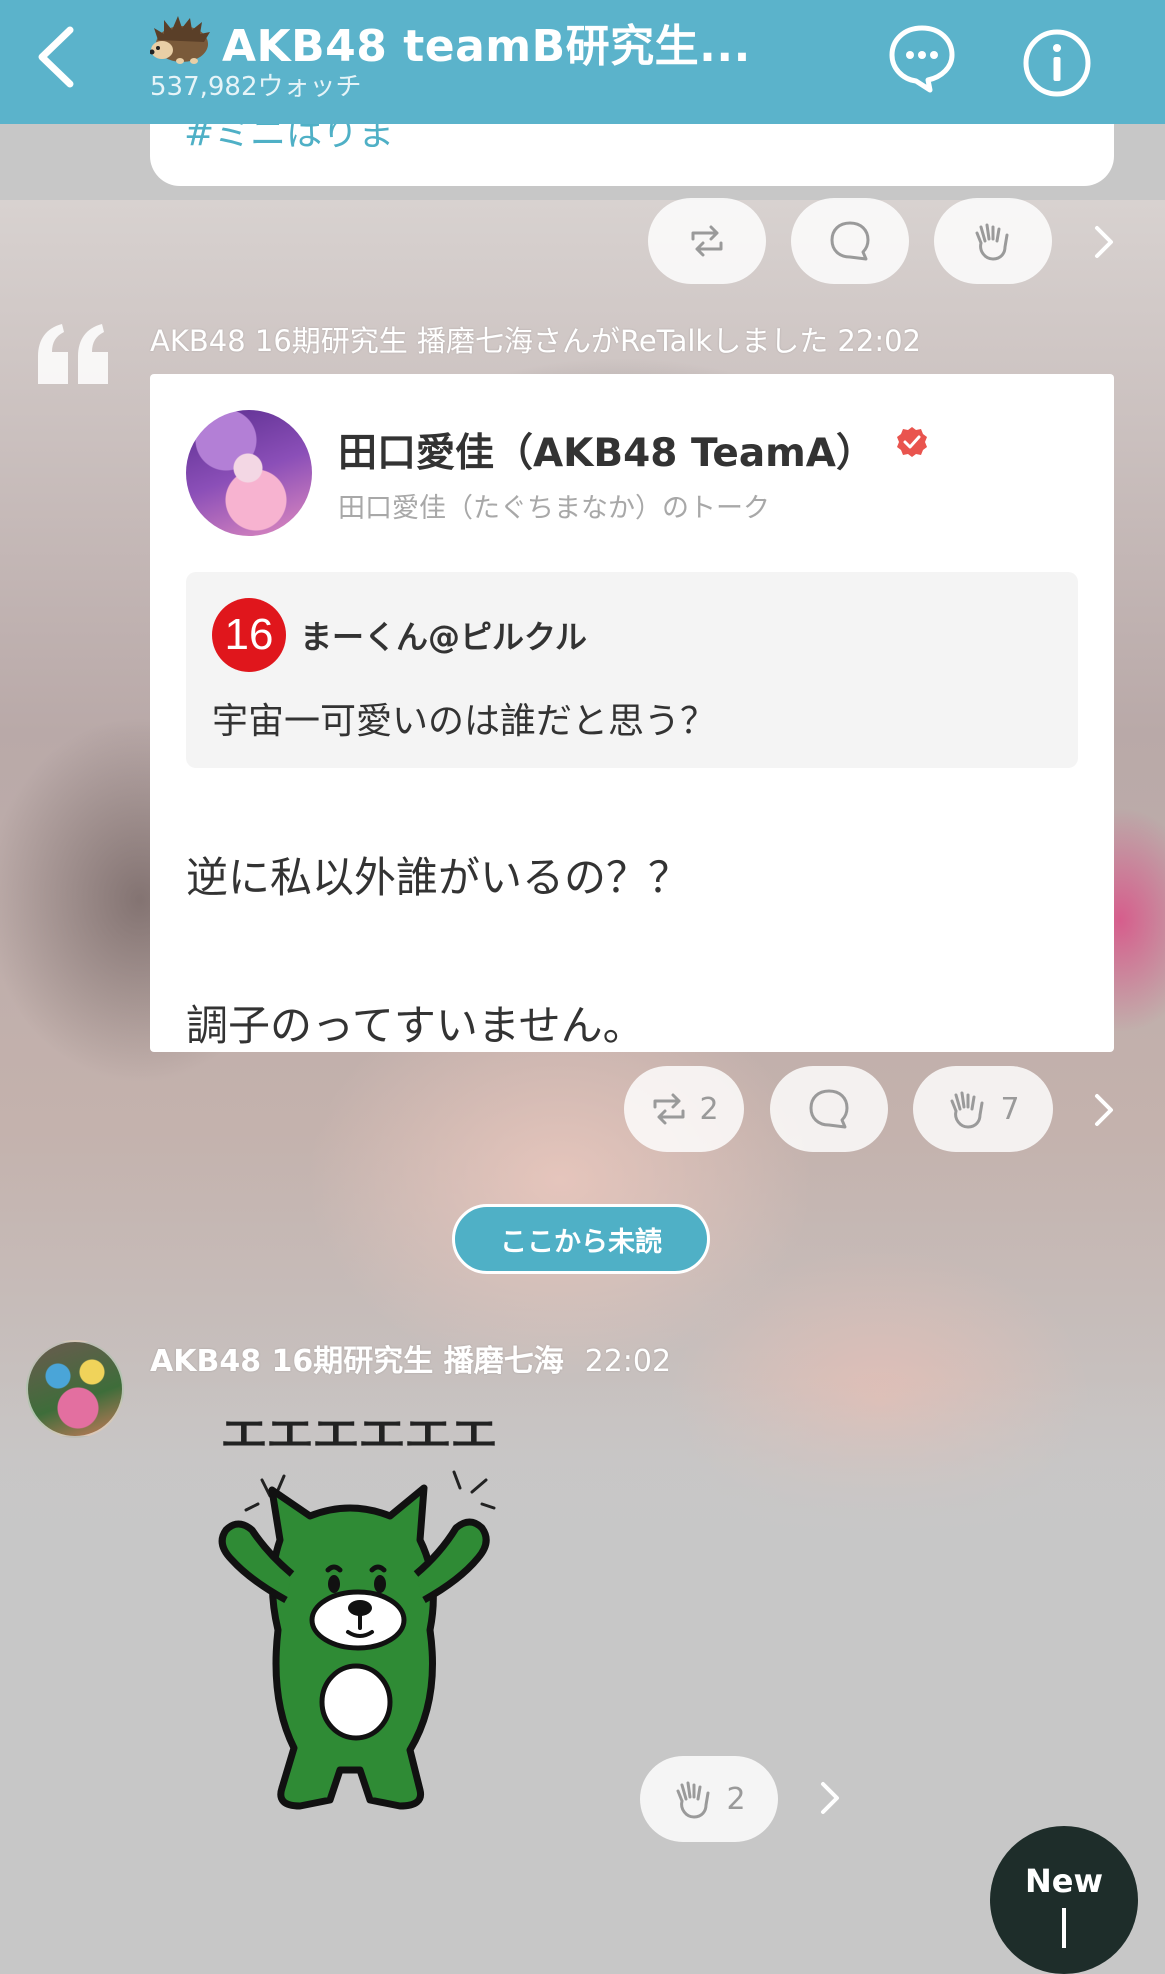  Describe the element at coordinates (1010, 1109) in the screenshot. I see `clap-count: 7` at that location.